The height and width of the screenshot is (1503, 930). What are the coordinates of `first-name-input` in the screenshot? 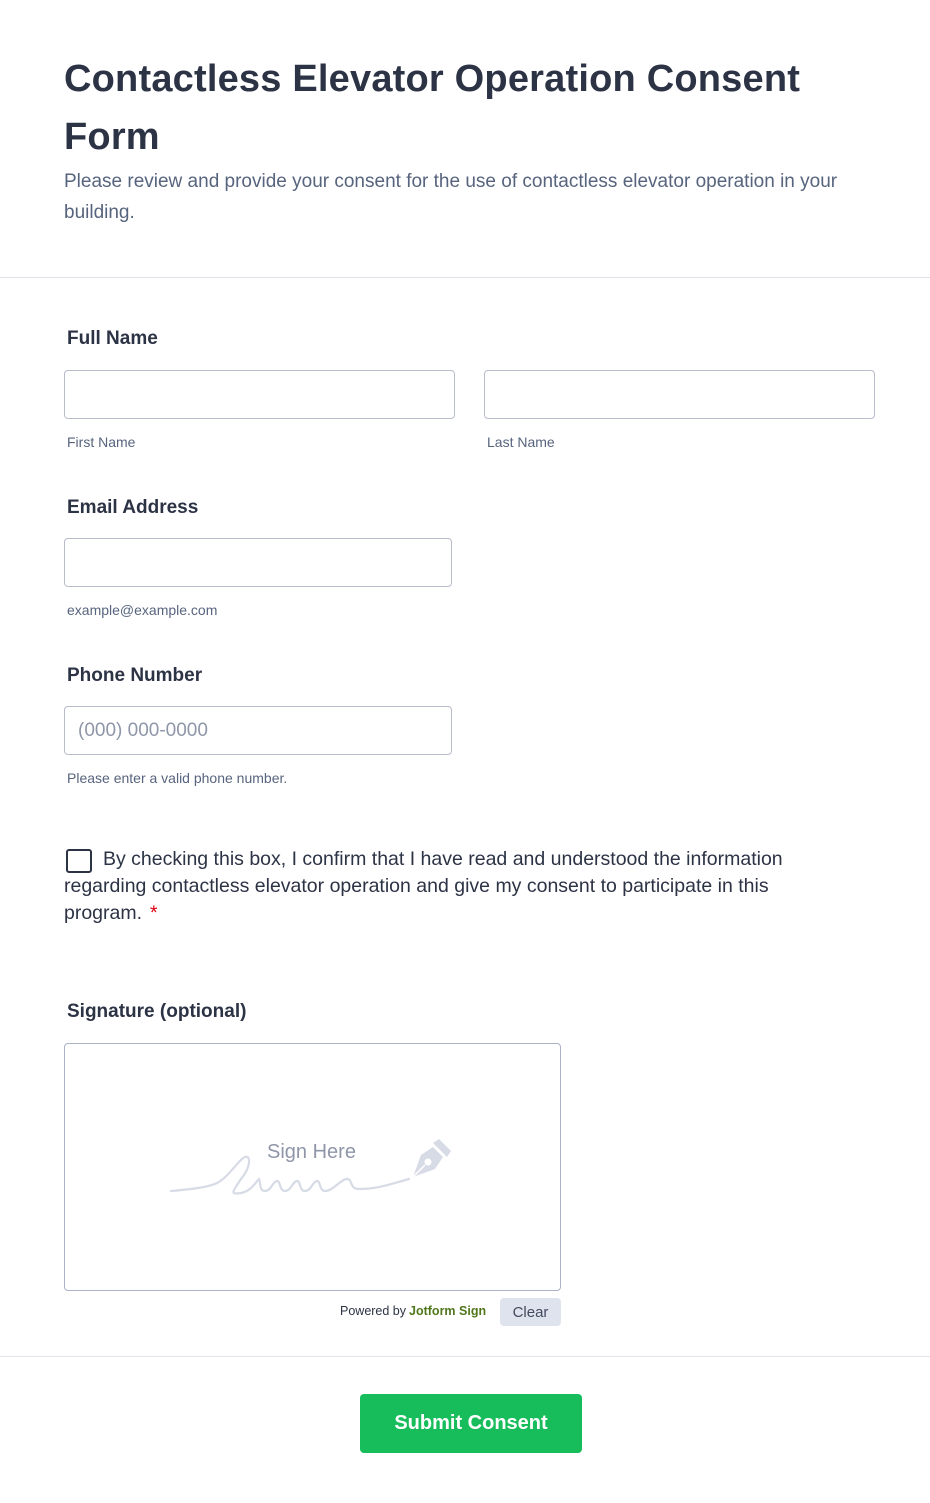 It's located at (259, 394).